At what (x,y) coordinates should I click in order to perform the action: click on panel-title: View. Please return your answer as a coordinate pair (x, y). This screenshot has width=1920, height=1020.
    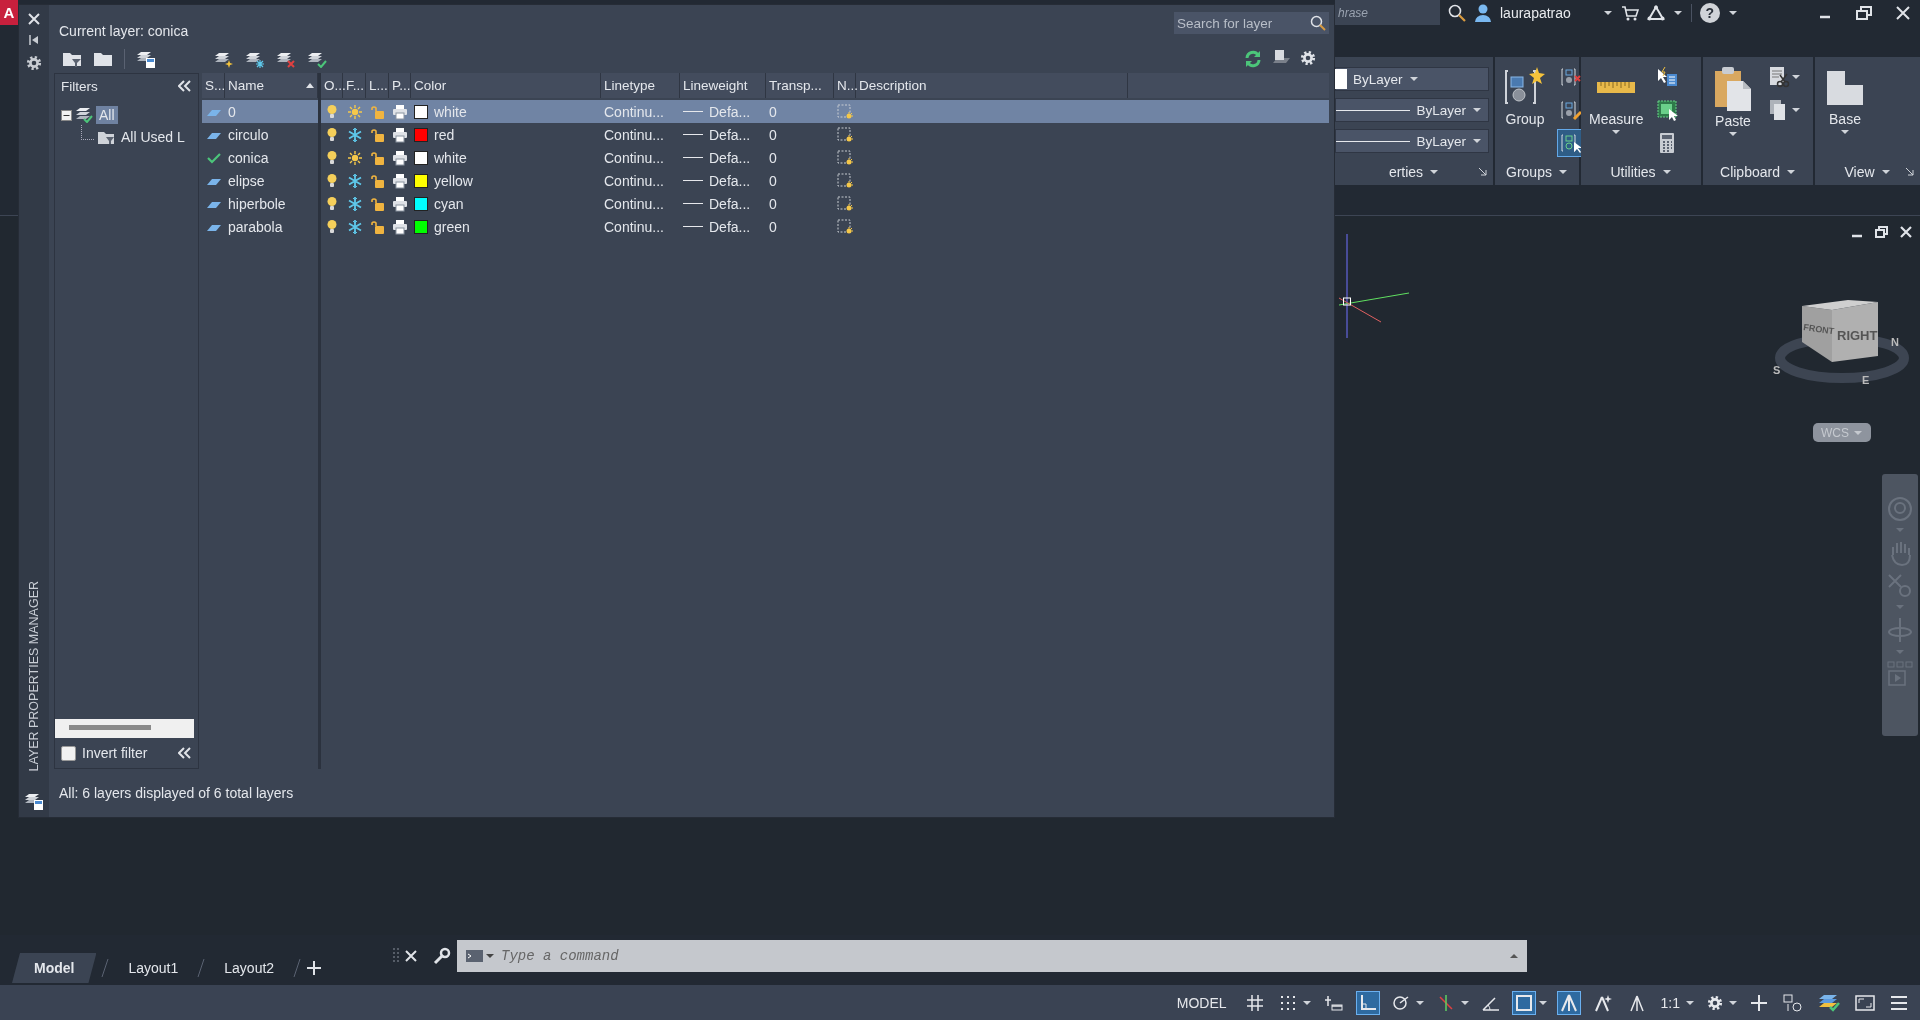
    Looking at the image, I should click on (1859, 171).